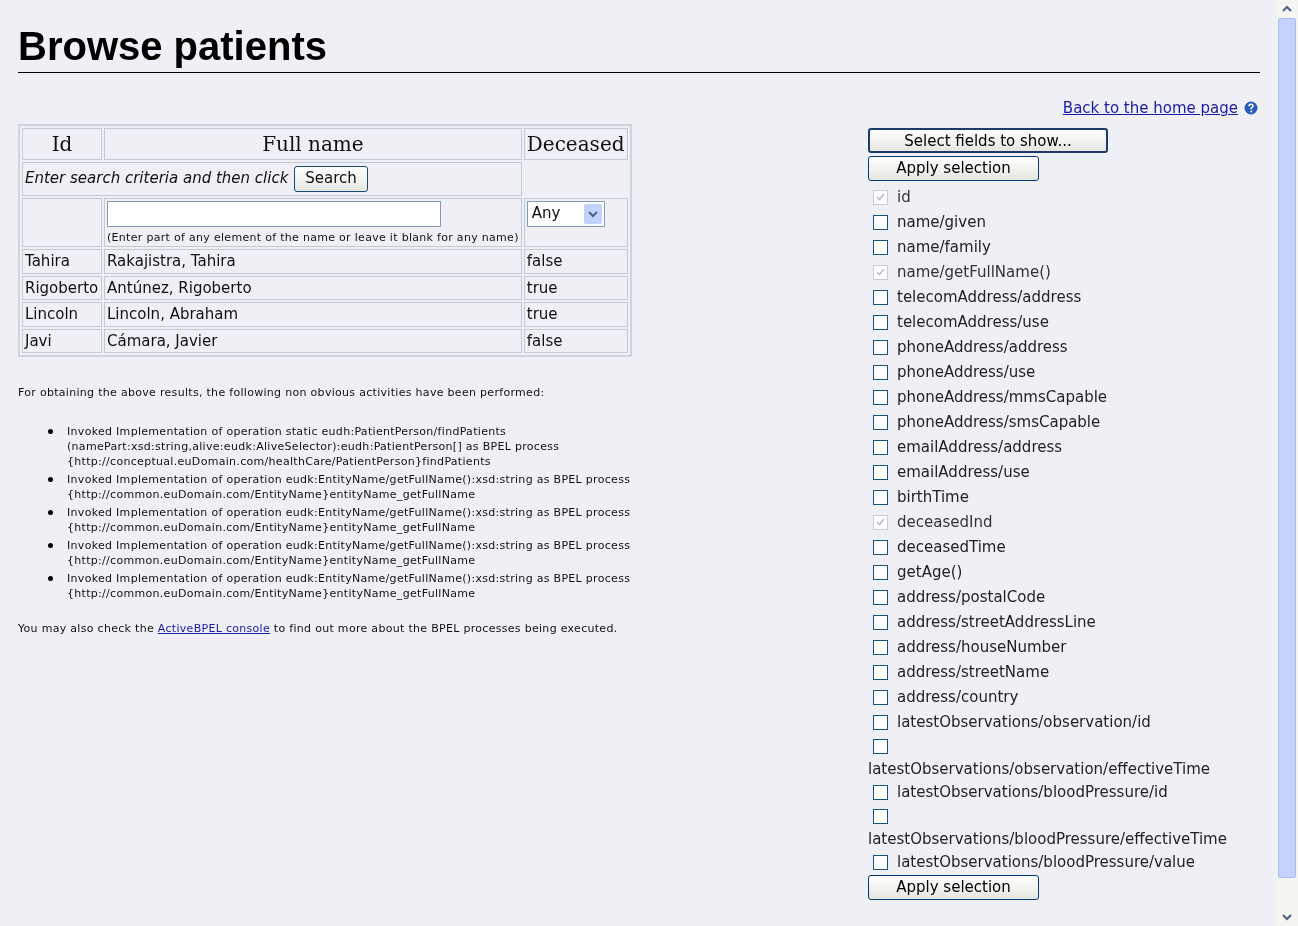  What do you see at coordinates (62, 287) in the screenshot?
I see `table-cell: Rigoberto` at bounding box center [62, 287].